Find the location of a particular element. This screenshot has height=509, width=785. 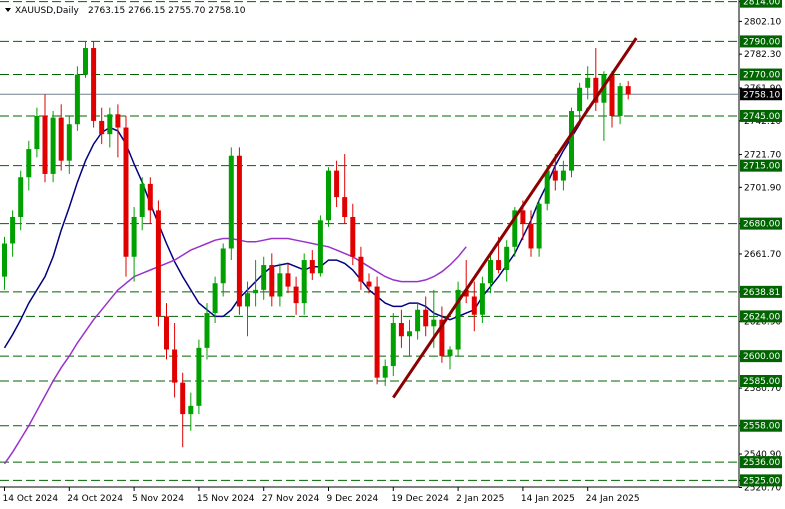

x-tick-label: 27 Nov 2024 is located at coordinates (291, 499).